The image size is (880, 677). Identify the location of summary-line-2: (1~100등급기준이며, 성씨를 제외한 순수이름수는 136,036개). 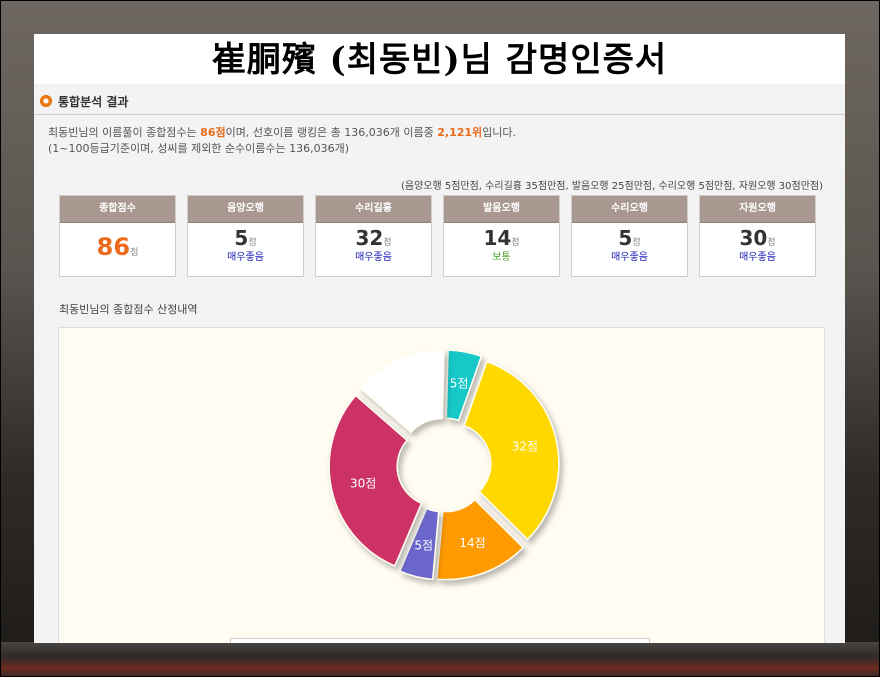
(199, 148).